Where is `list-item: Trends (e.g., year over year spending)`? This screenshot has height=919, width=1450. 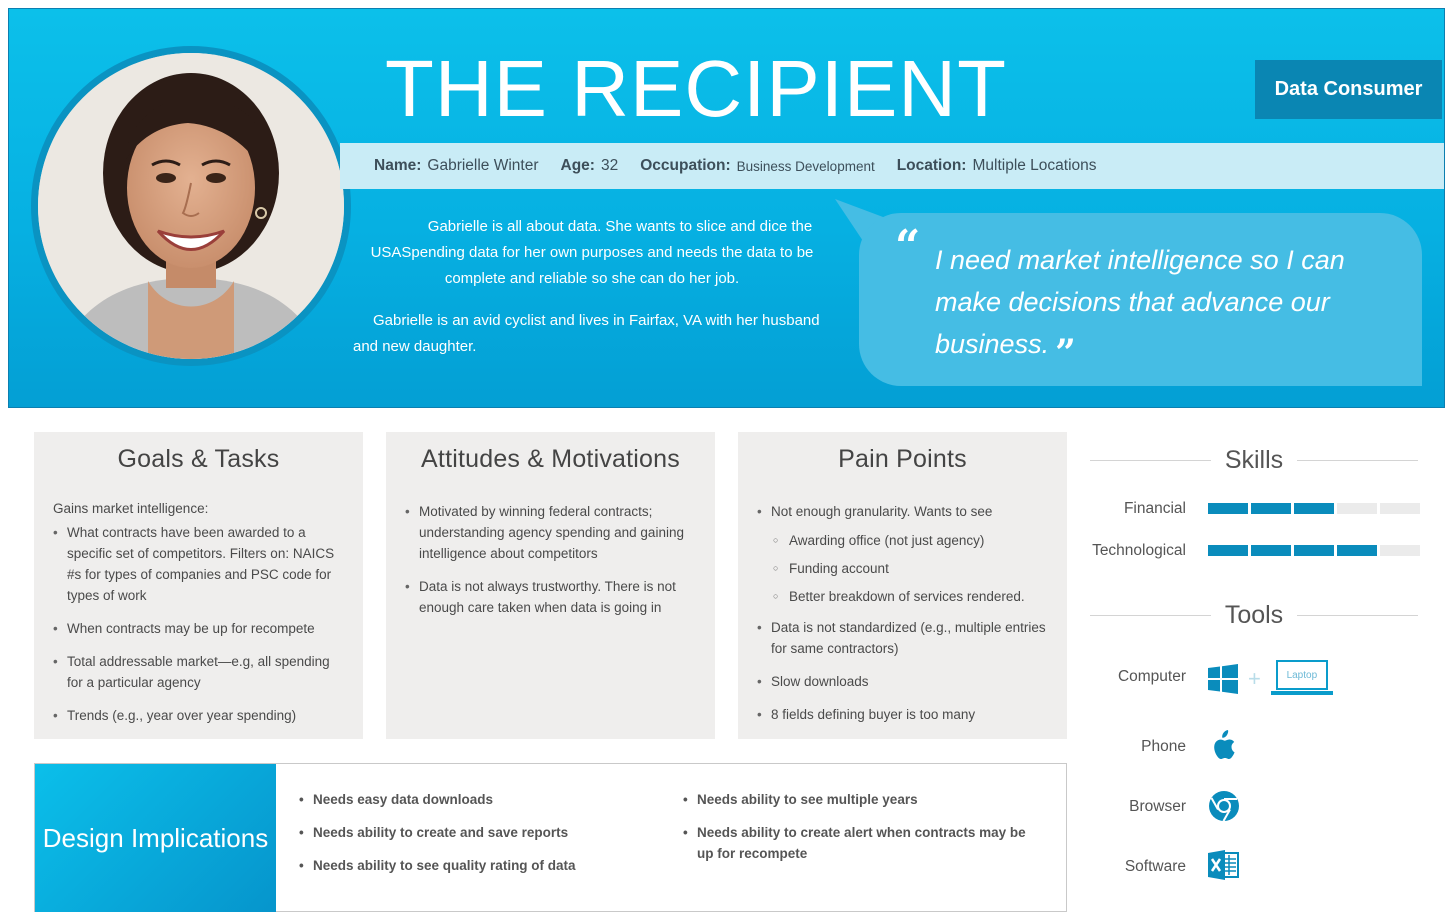
list-item: Trends (e.g., year over year spending) is located at coordinates (201, 715).